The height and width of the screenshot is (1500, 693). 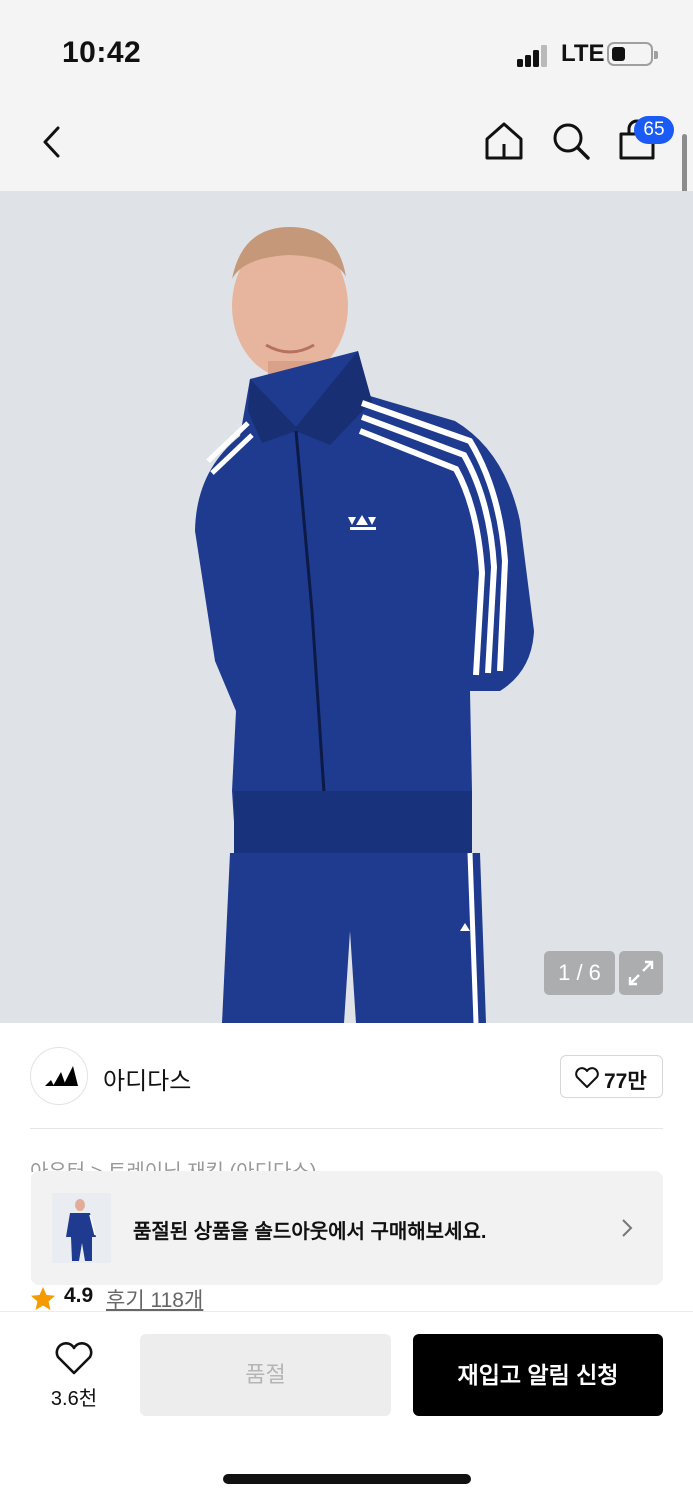 I want to click on back-button, so click(x=54, y=142).